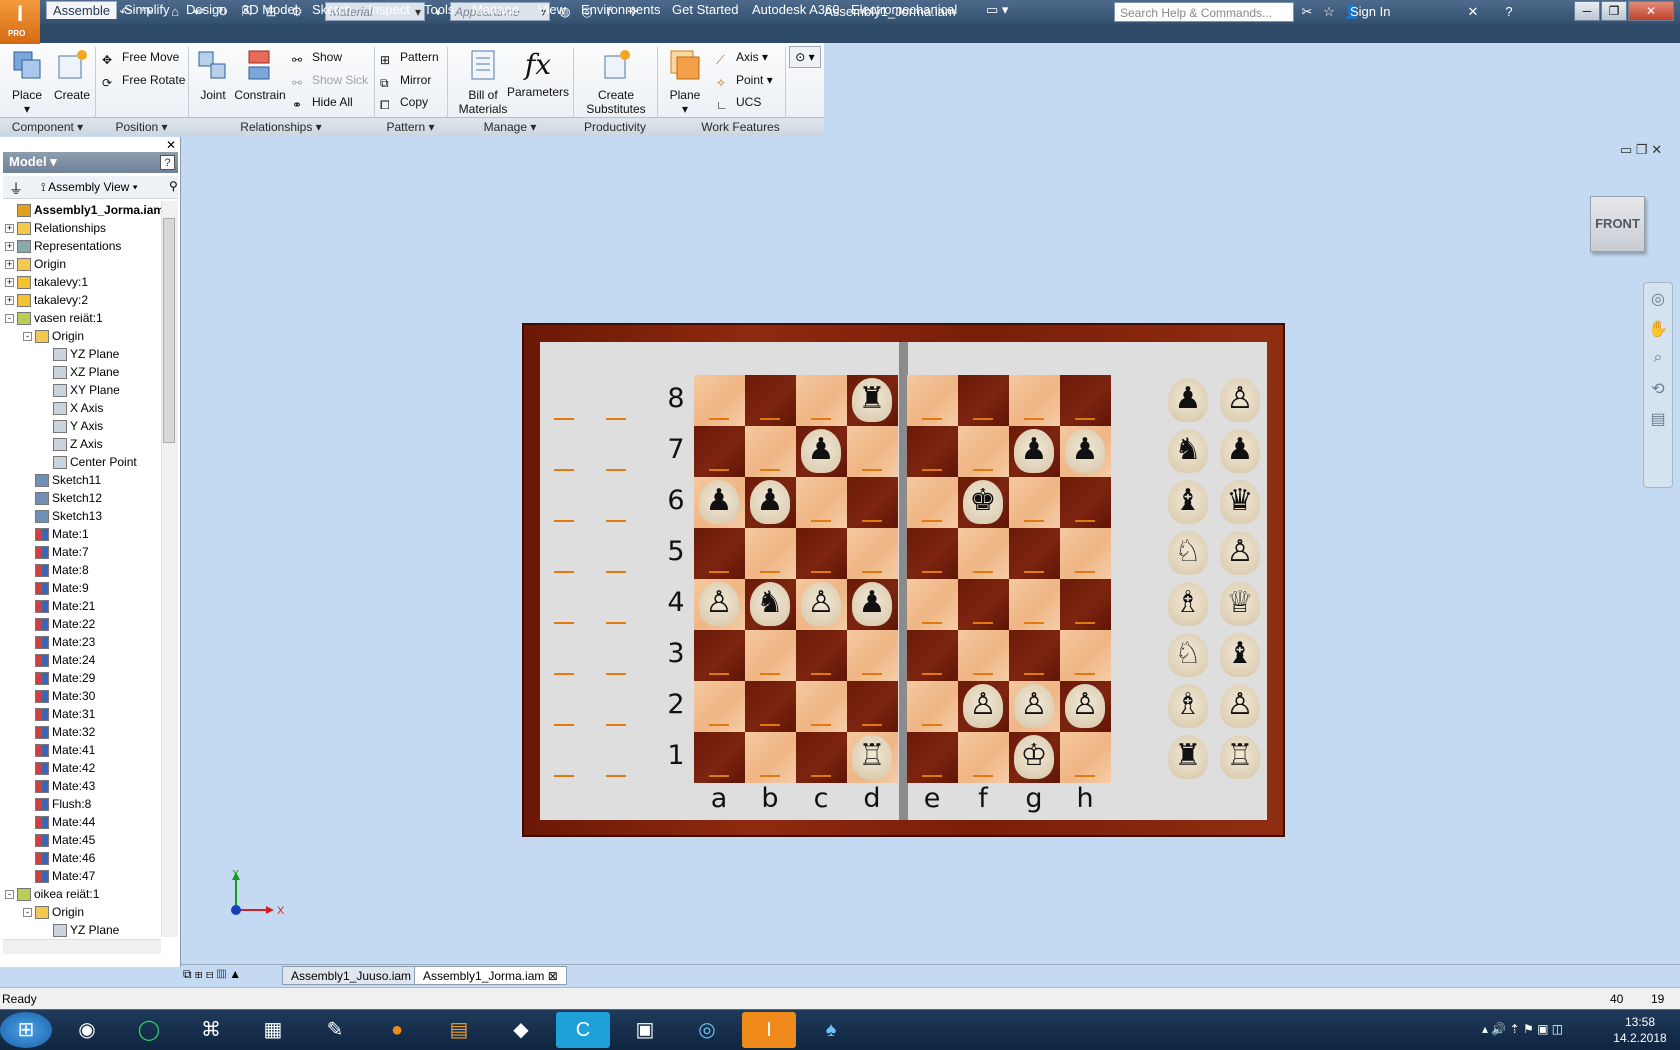 The height and width of the screenshot is (1050, 1680). Describe the element at coordinates (538, 73) in the screenshot. I see `parameters-button: fx Parameters` at that location.